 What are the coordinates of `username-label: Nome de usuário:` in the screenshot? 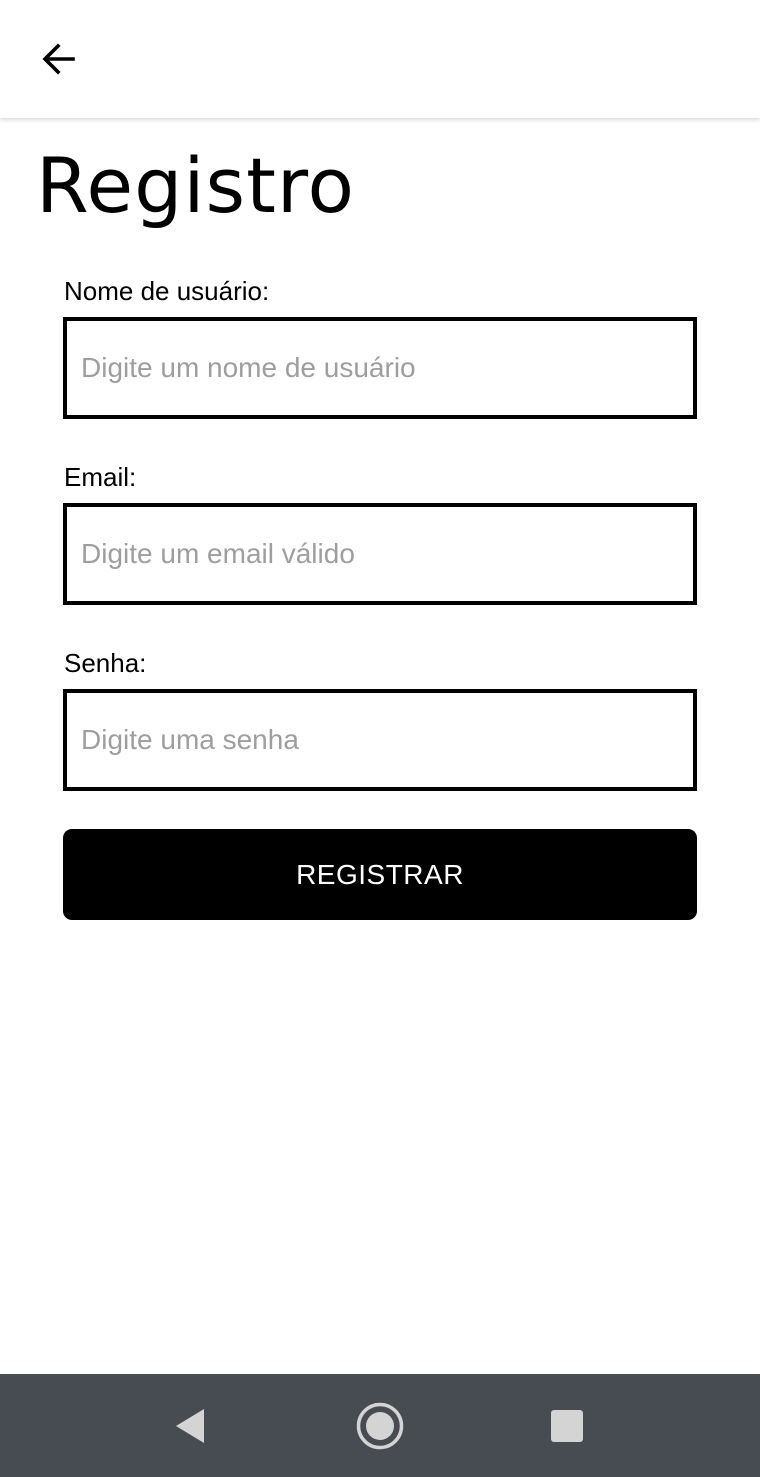 It's located at (167, 291).